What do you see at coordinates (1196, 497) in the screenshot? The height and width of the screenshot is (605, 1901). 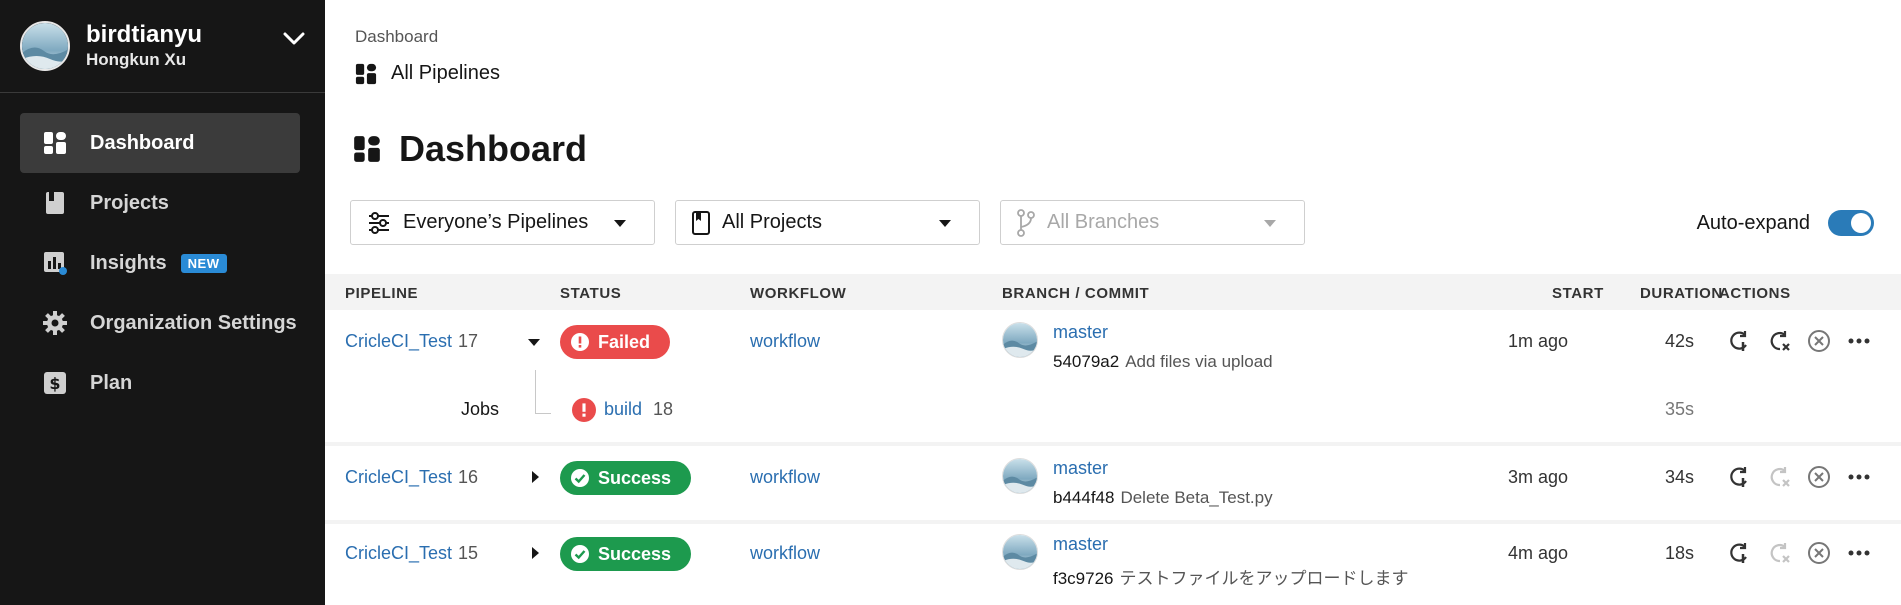 I see `commit-message: Delete Beta_Test.py` at bounding box center [1196, 497].